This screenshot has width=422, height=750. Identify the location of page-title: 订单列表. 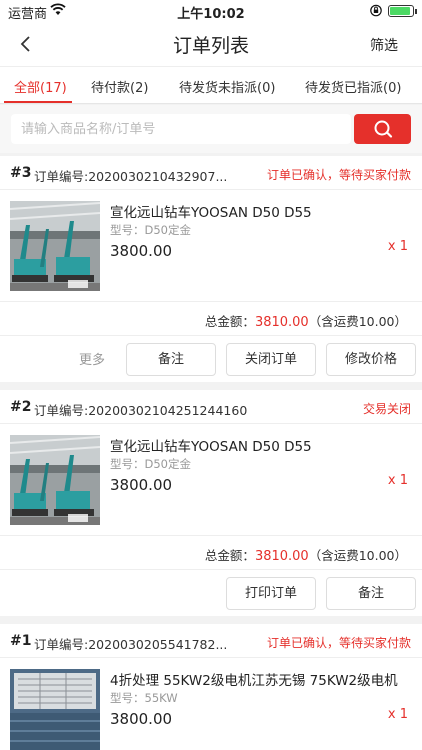
(210, 46).